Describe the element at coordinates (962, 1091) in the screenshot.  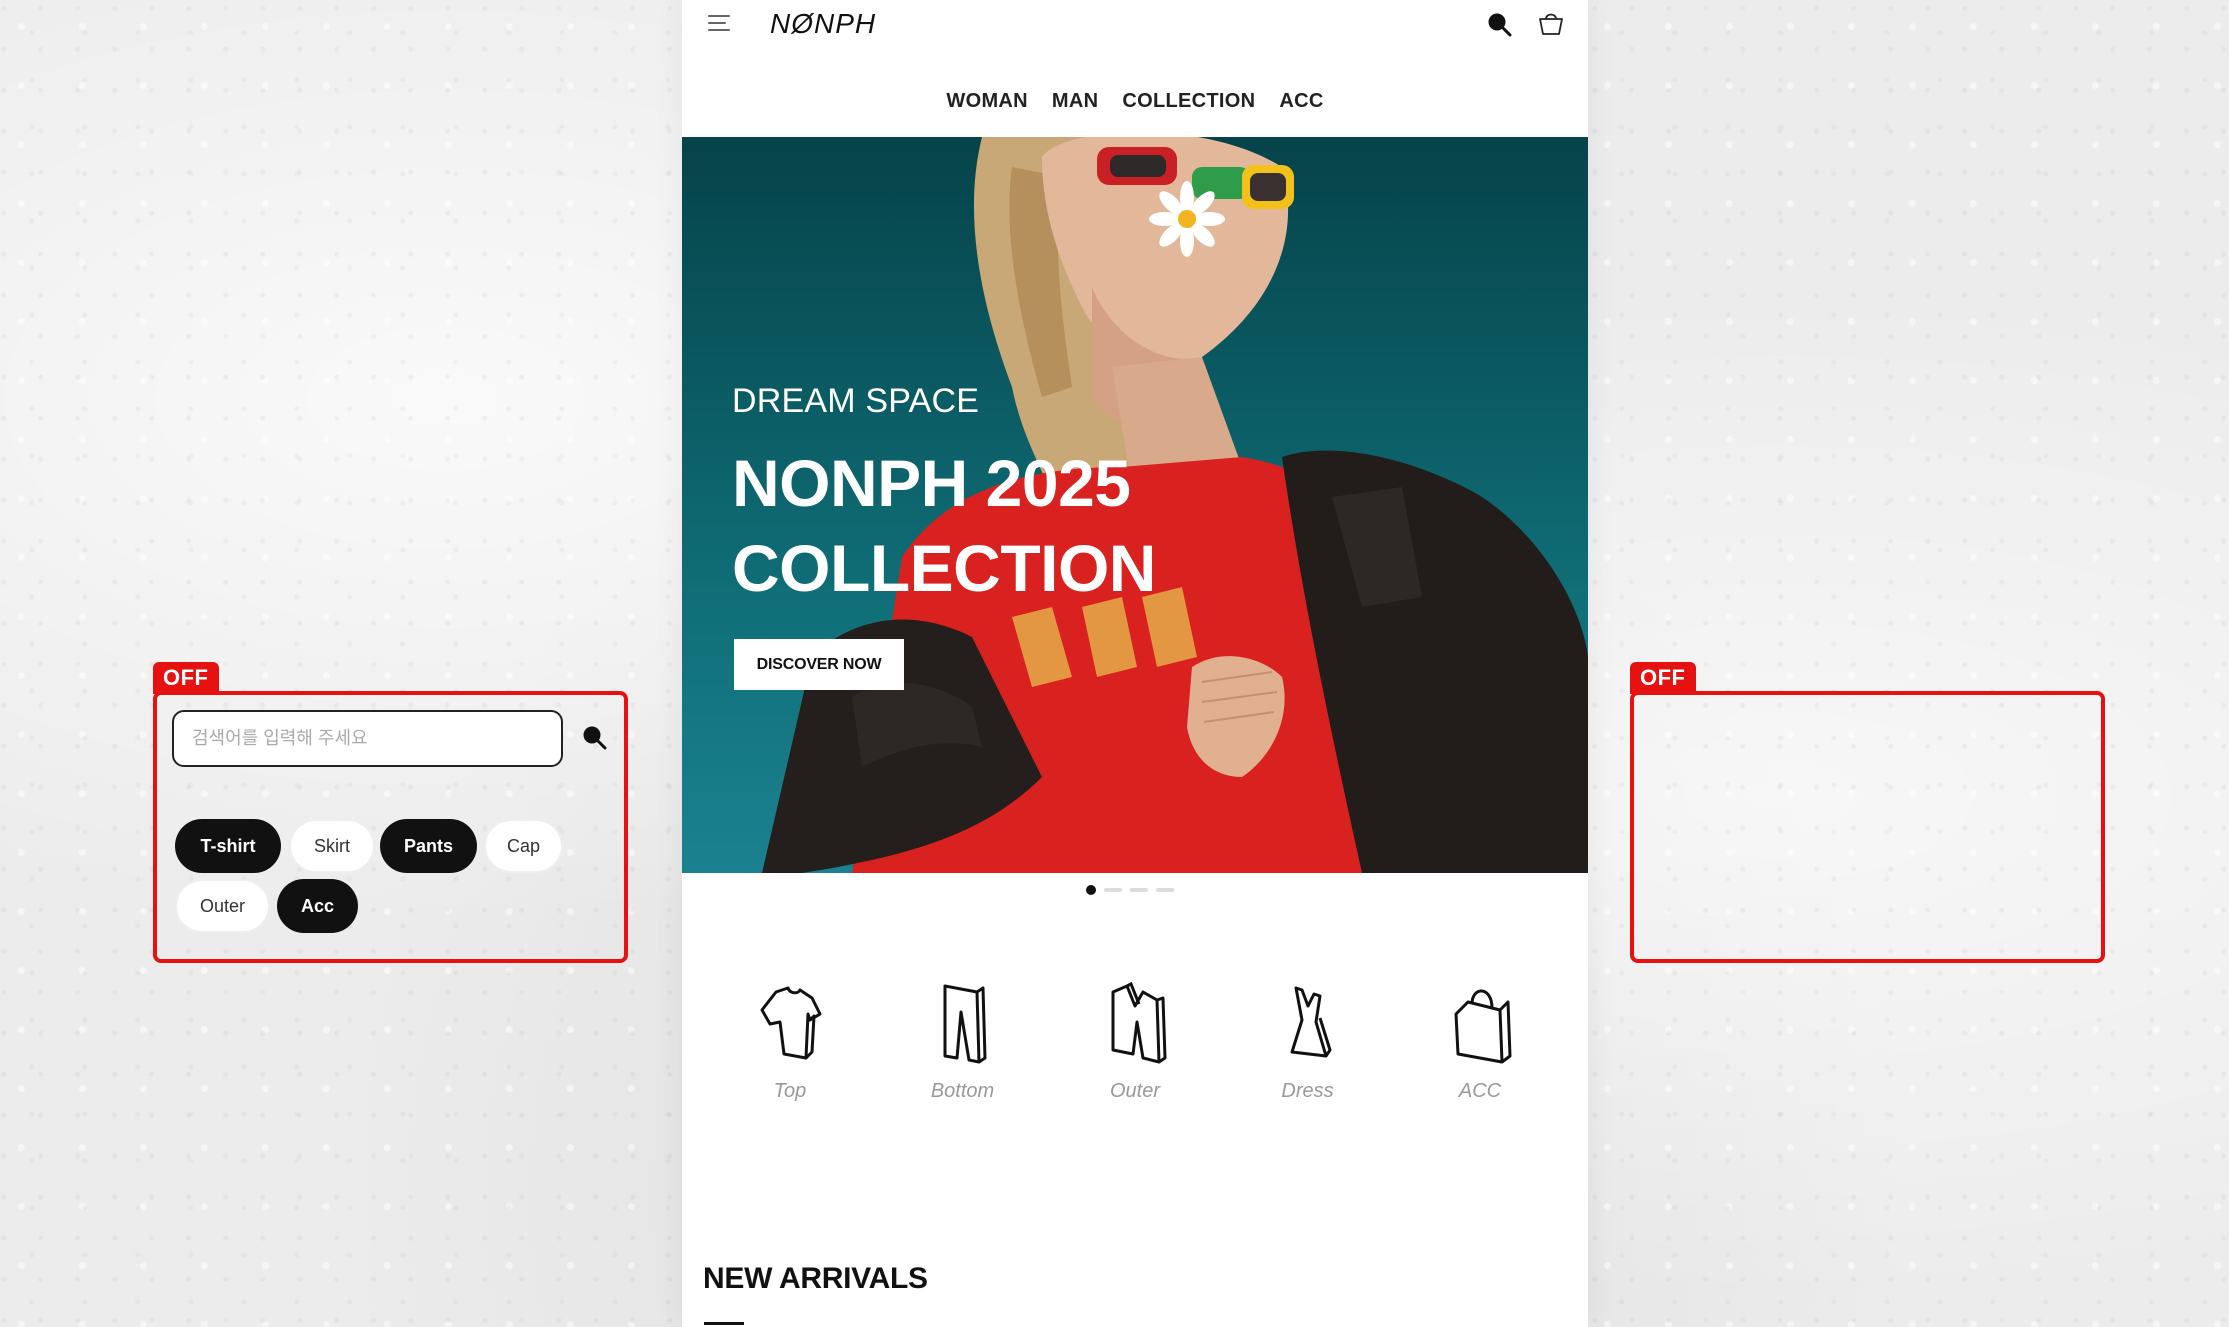
I see `category-label-bottom: Bottom` at that location.